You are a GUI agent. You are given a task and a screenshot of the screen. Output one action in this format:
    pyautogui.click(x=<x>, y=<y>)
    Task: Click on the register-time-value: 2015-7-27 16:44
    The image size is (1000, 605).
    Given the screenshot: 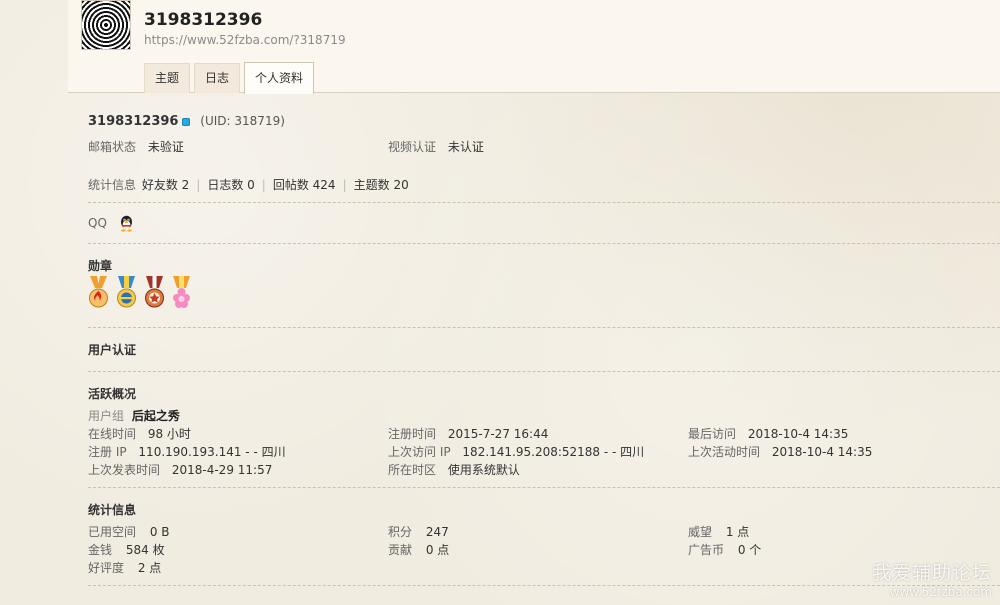 What is the action you would take?
    pyautogui.click(x=498, y=434)
    